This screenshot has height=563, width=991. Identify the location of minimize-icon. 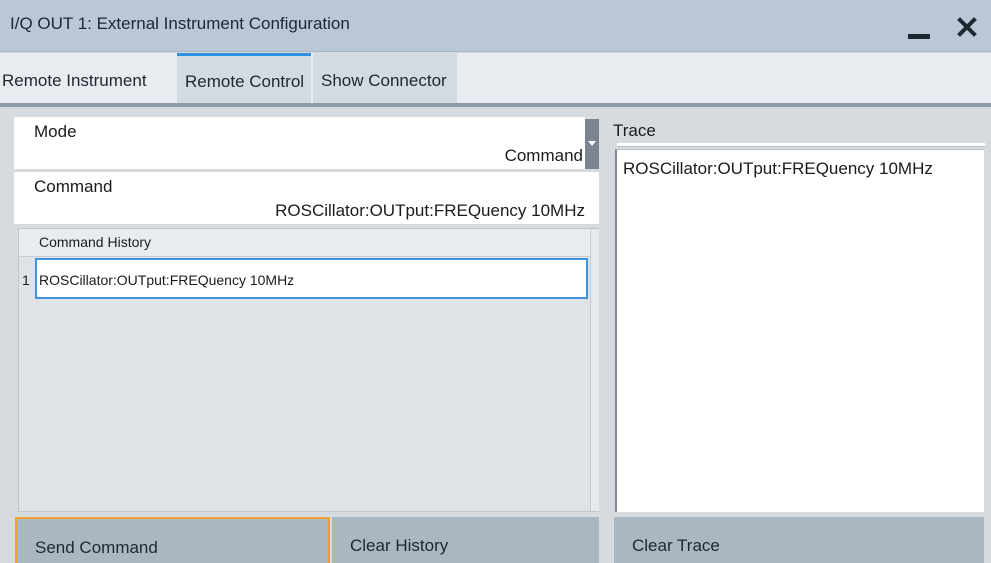
(919, 36).